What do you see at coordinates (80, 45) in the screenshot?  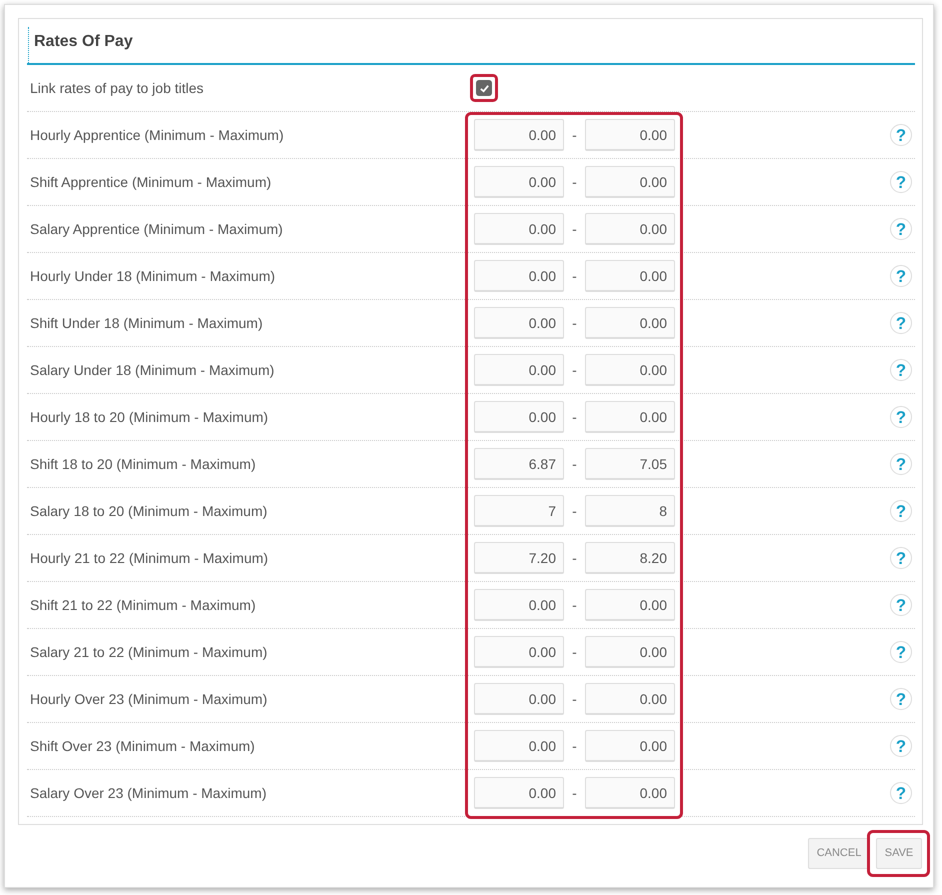 I see `section-title: Rates Of Pay` at bounding box center [80, 45].